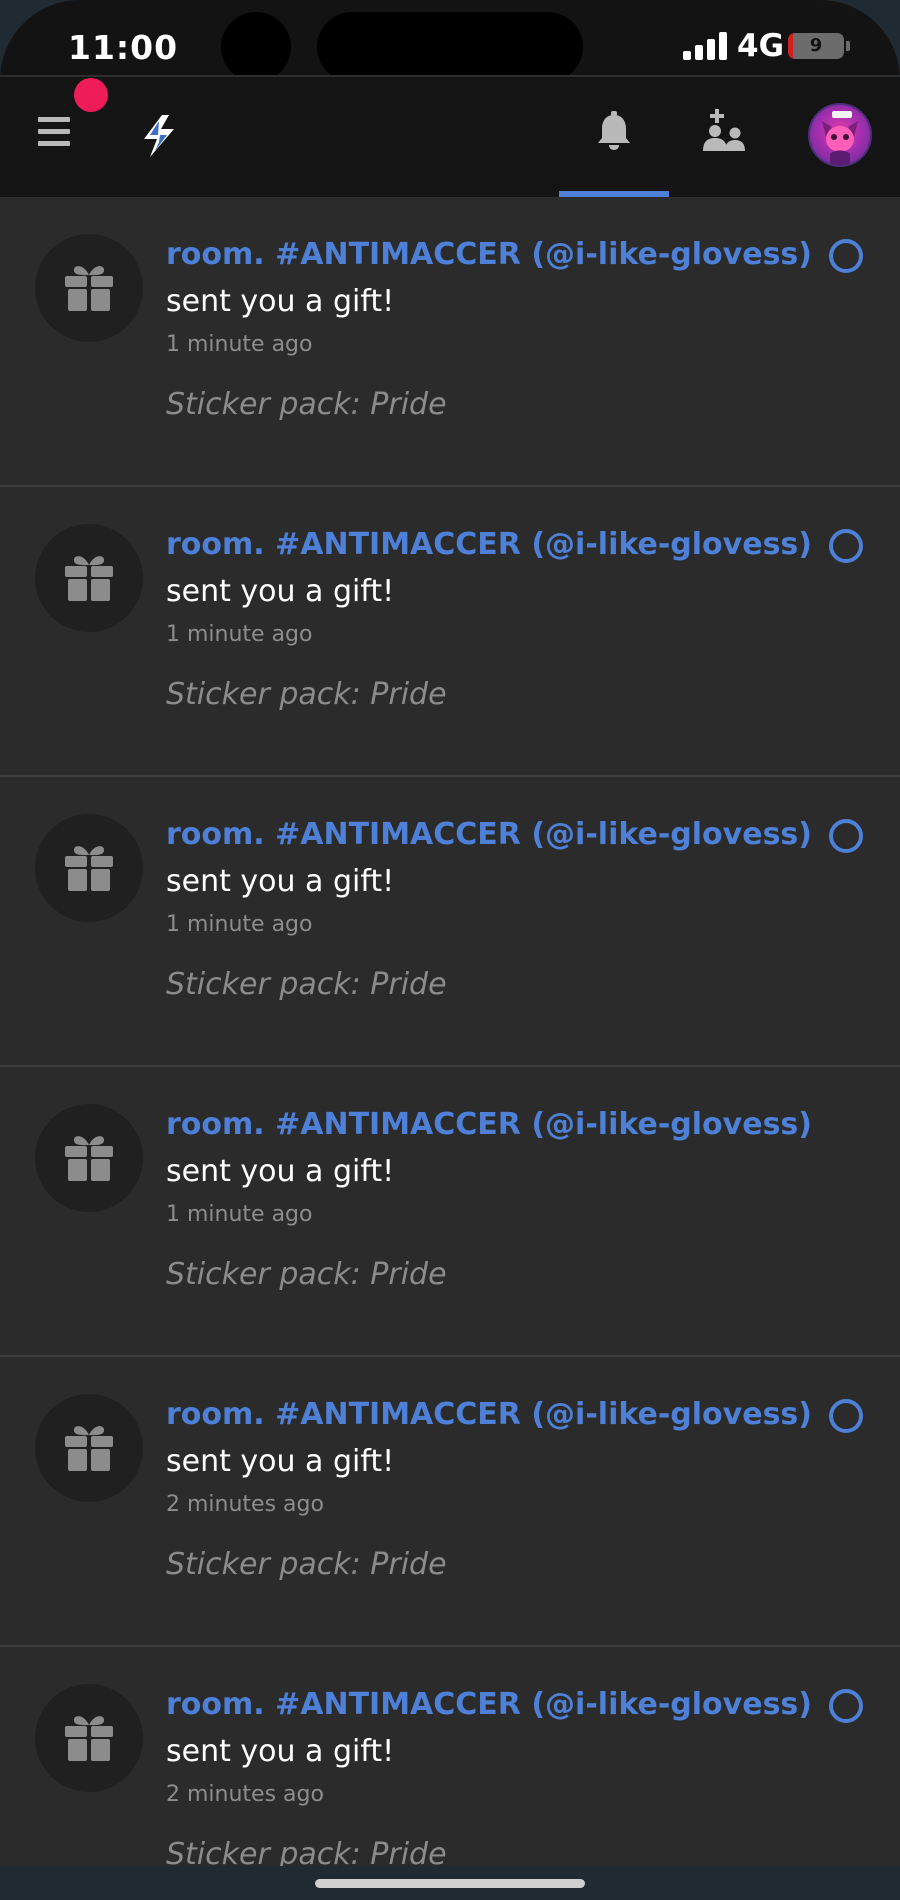 Image resolution: width=900 pixels, height=1900 pixels. I want to click on tab-notifications, so click(614, 137).